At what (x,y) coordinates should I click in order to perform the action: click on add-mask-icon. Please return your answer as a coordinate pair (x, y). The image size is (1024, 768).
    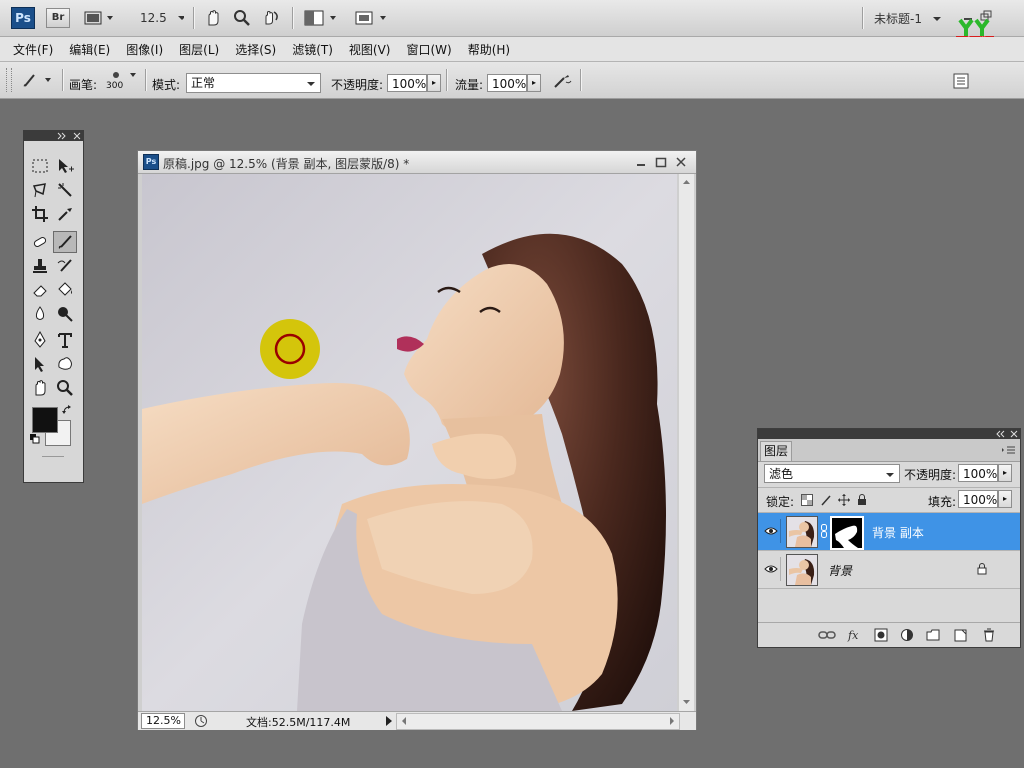
    Looking at the image, I should click on (881, 635).